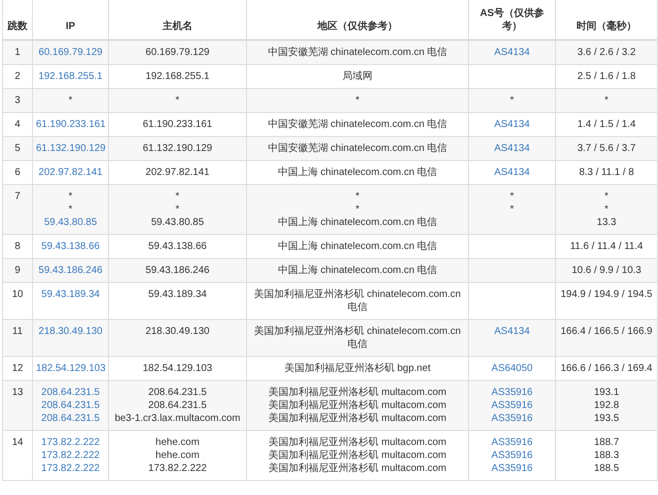 The width and height of the screenshot is (658, 495). Describe the element at coordinates (607, 270) in the screenshot. I see `time-text: 10.6 / 9.9 / 10.3` at that location.